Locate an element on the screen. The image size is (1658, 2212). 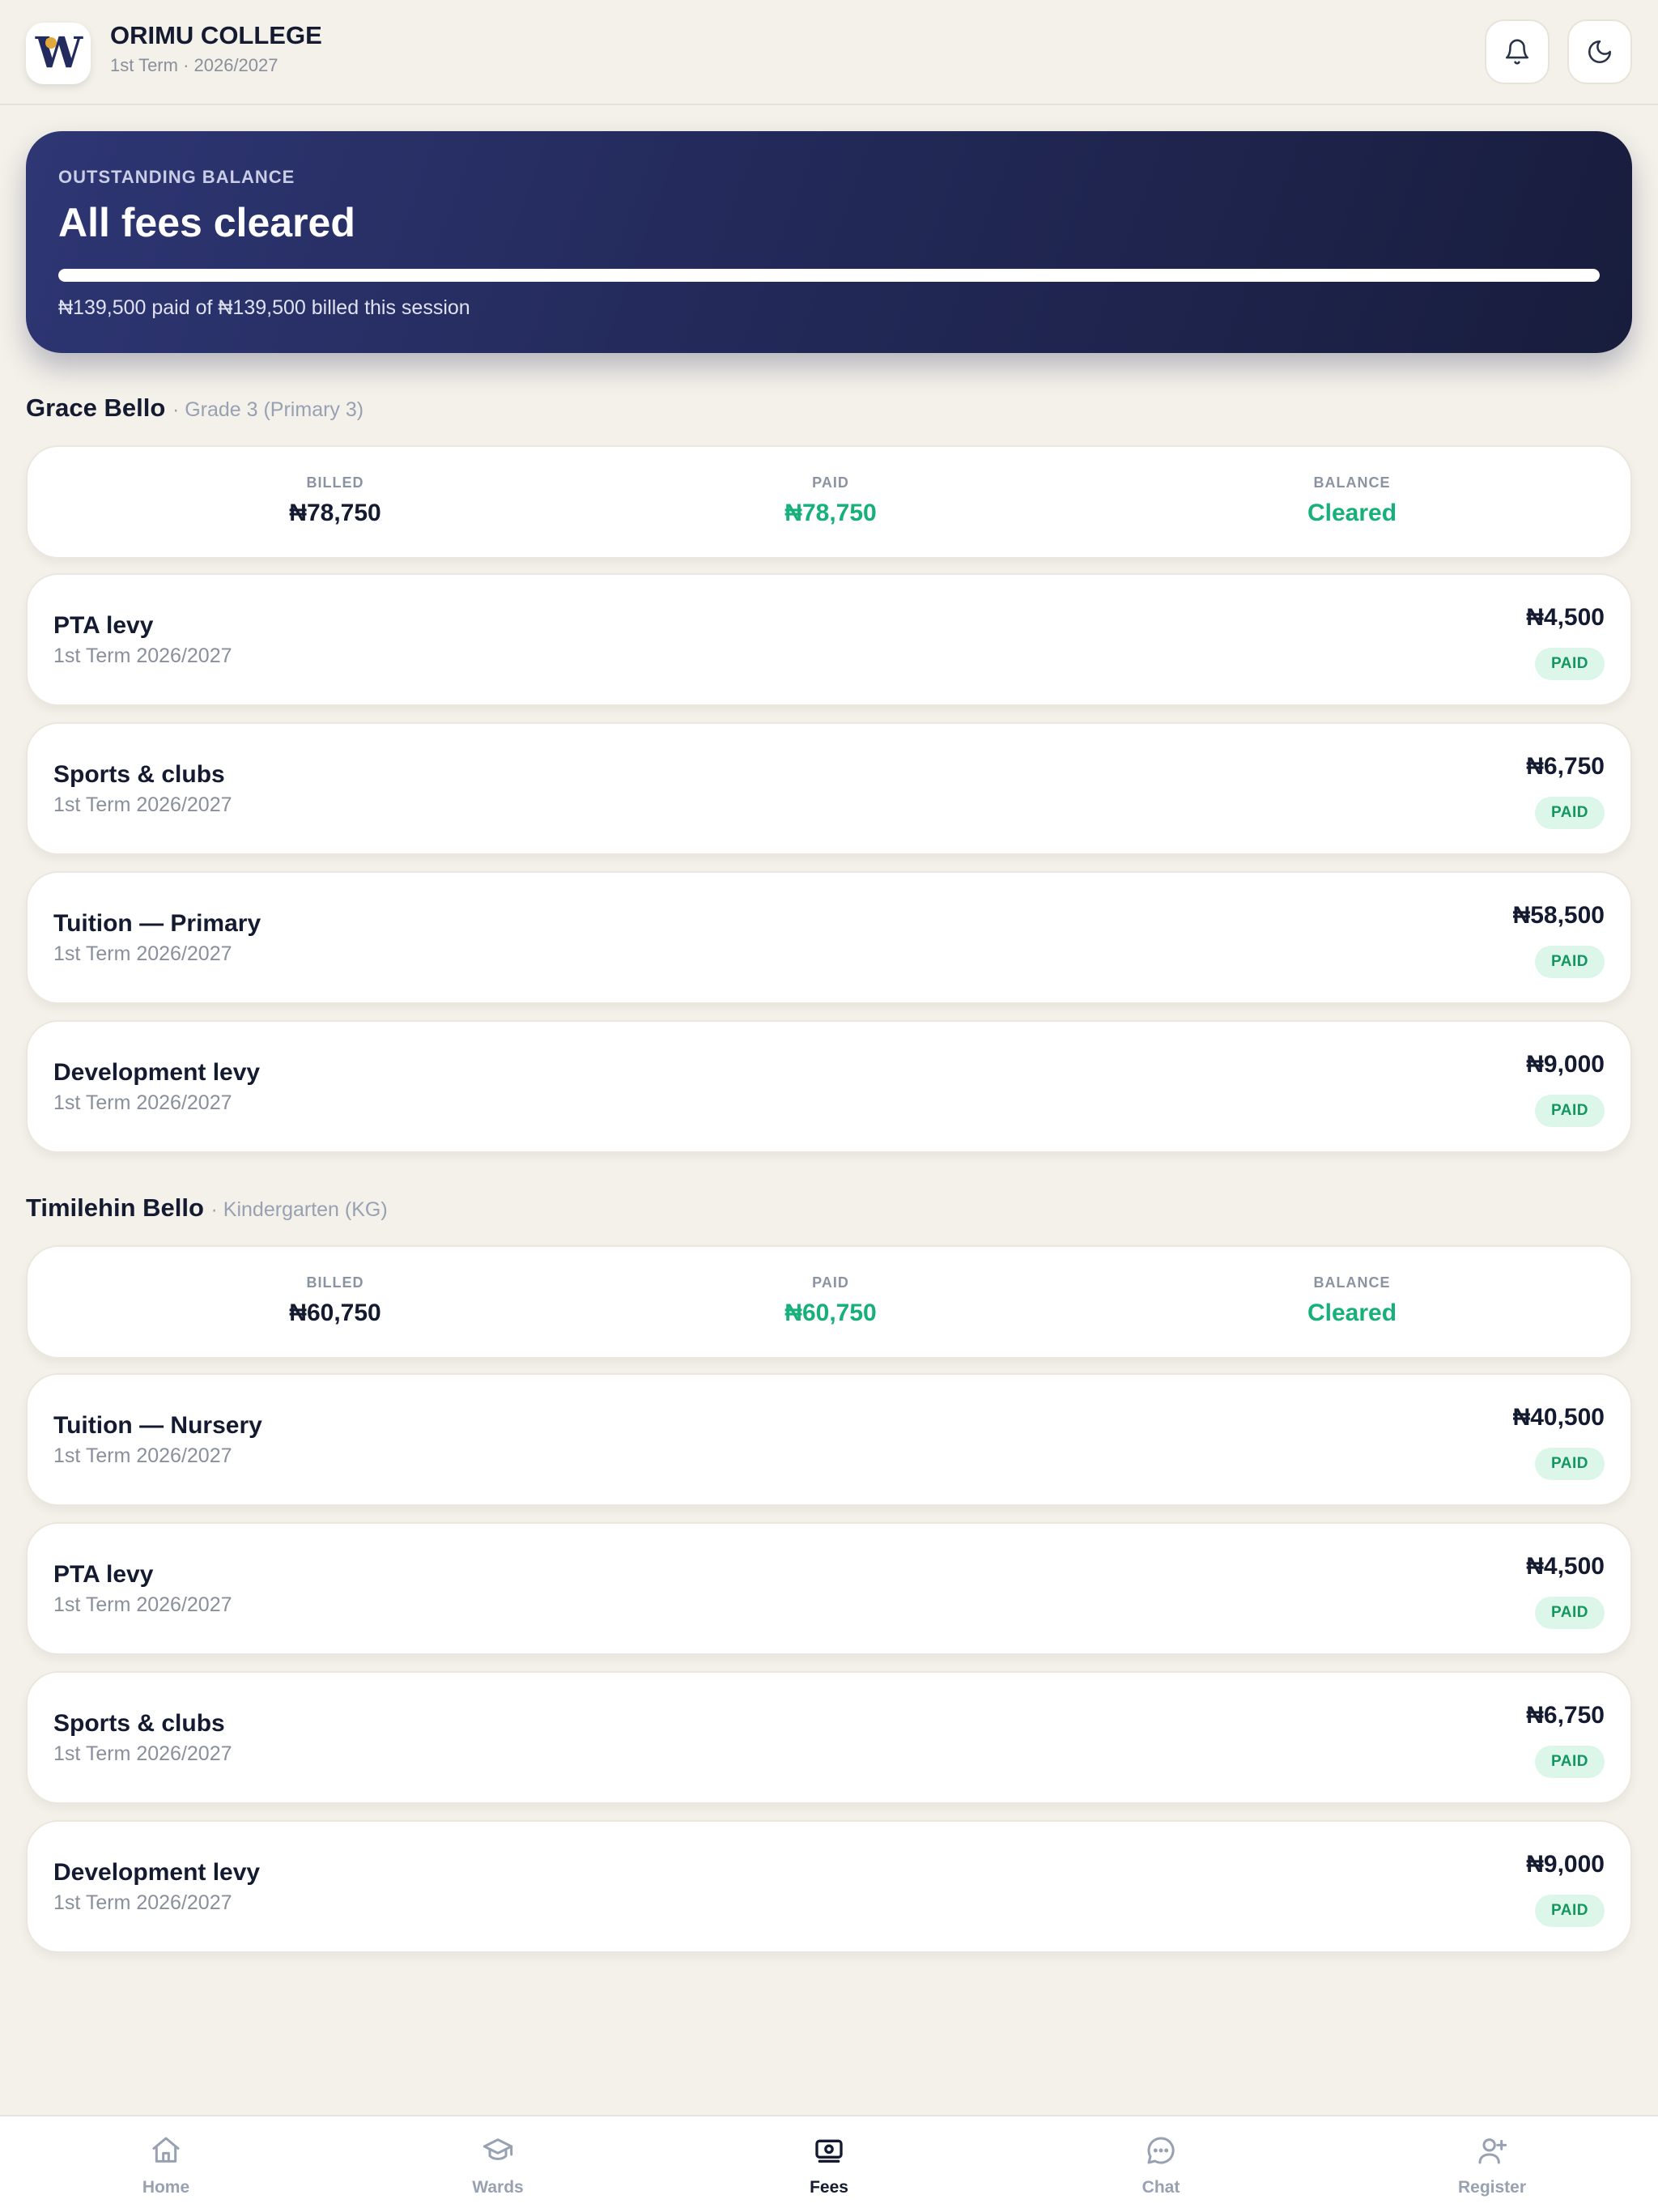
student-heading: Timilehin Bello · Kindergarten (KG) is located at coordinates (207, 1208).